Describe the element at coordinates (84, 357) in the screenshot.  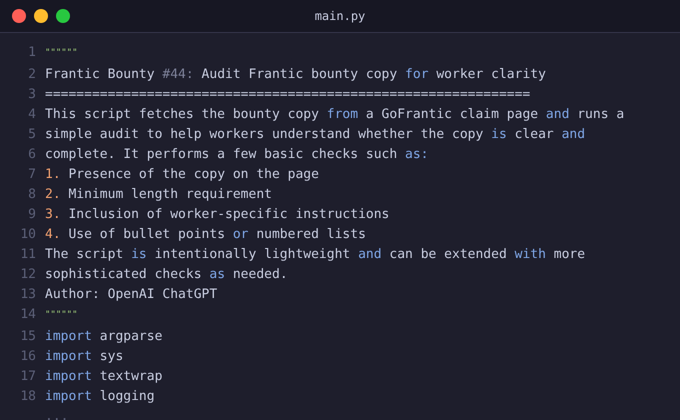
I see `code-line: import sys` at that location.